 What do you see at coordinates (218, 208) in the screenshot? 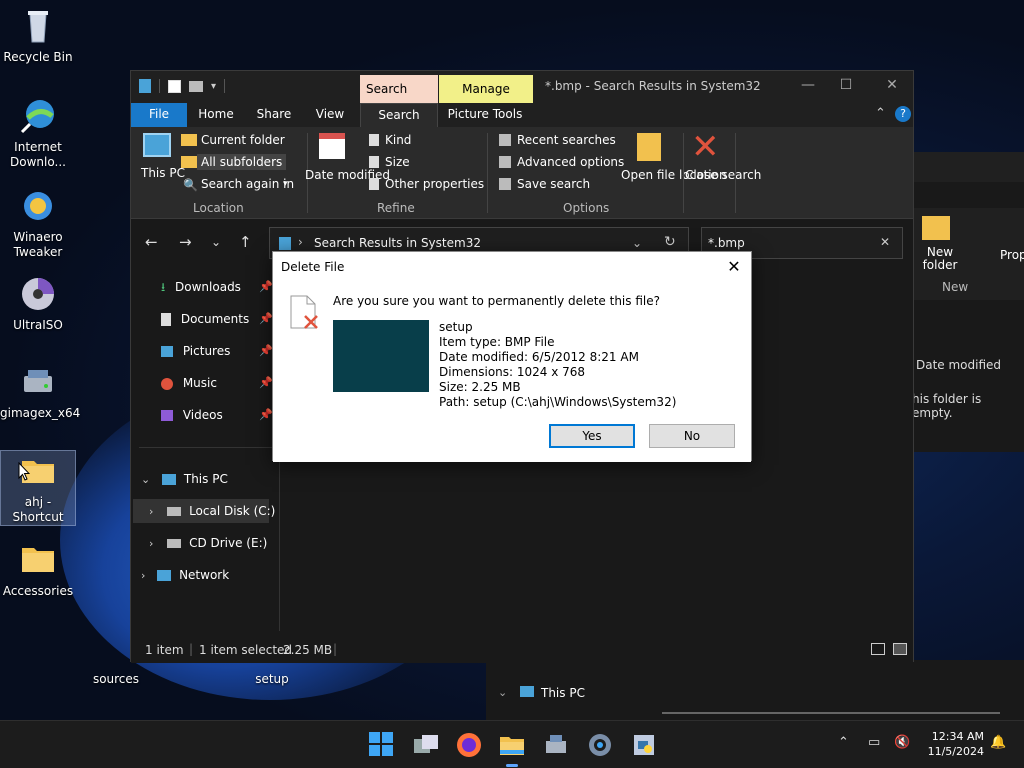
I see `location-group-label: Location` at bounding box center [218, 208].